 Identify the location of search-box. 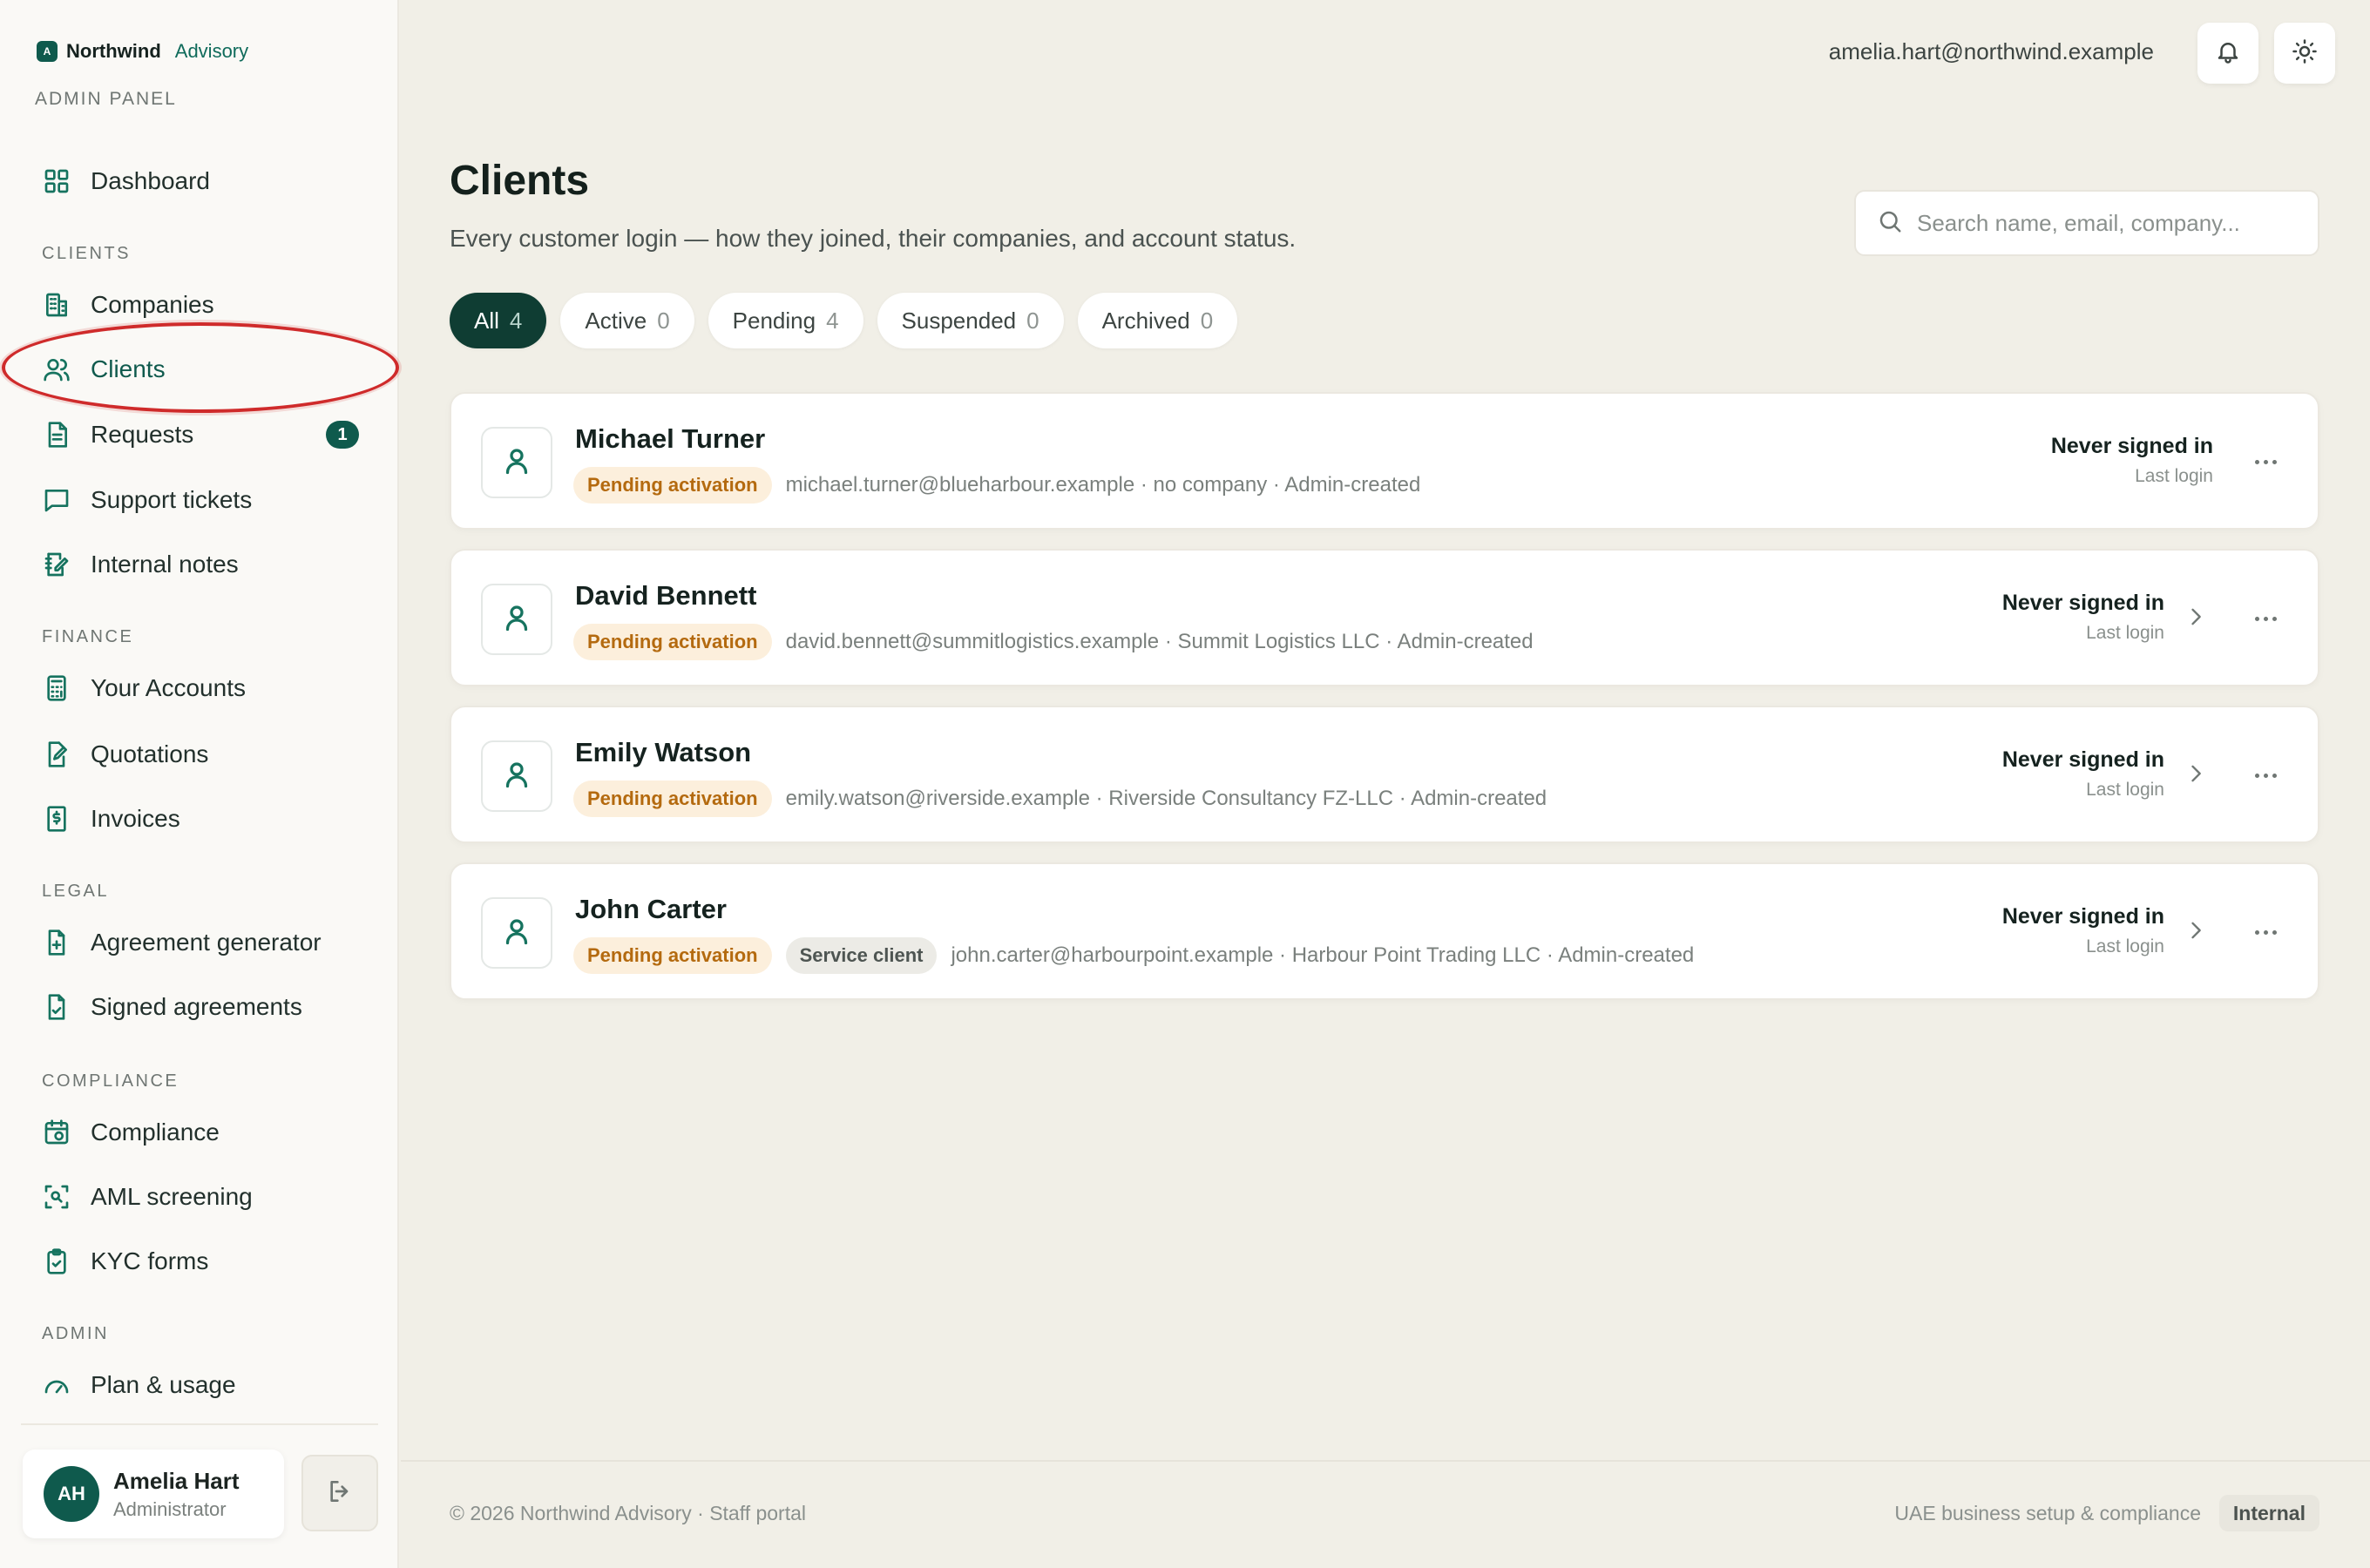
(2086, 223).